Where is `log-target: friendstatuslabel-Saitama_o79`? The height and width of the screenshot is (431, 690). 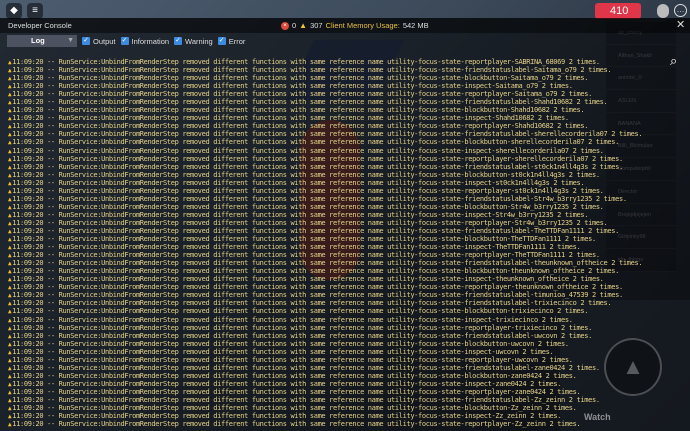 log-target: friendstatuslabel-Saitama_o79 is located at coordinates (520, 70).